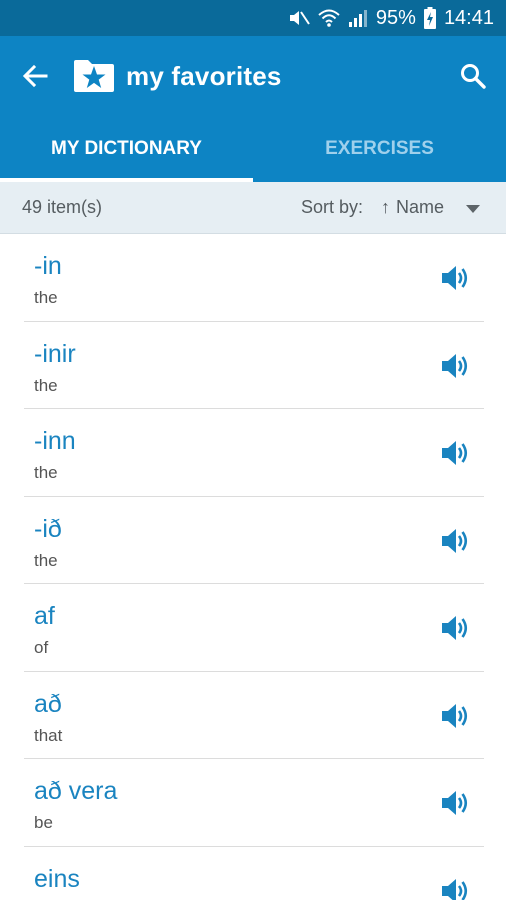 The image size is (506, 900). What do you see at coordinates (253, 208) in the screenshot?
I see `sort-bar: 49 item(s) Sort by: ↑ Name` at bounding box center [253, 208].